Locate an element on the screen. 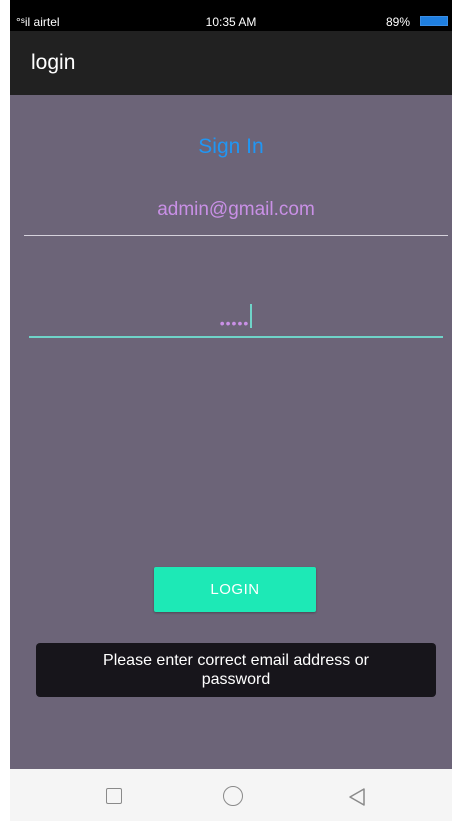 The image size is (452, 821). email-value: admin@gmail.com is located at coordinates (236, 209).